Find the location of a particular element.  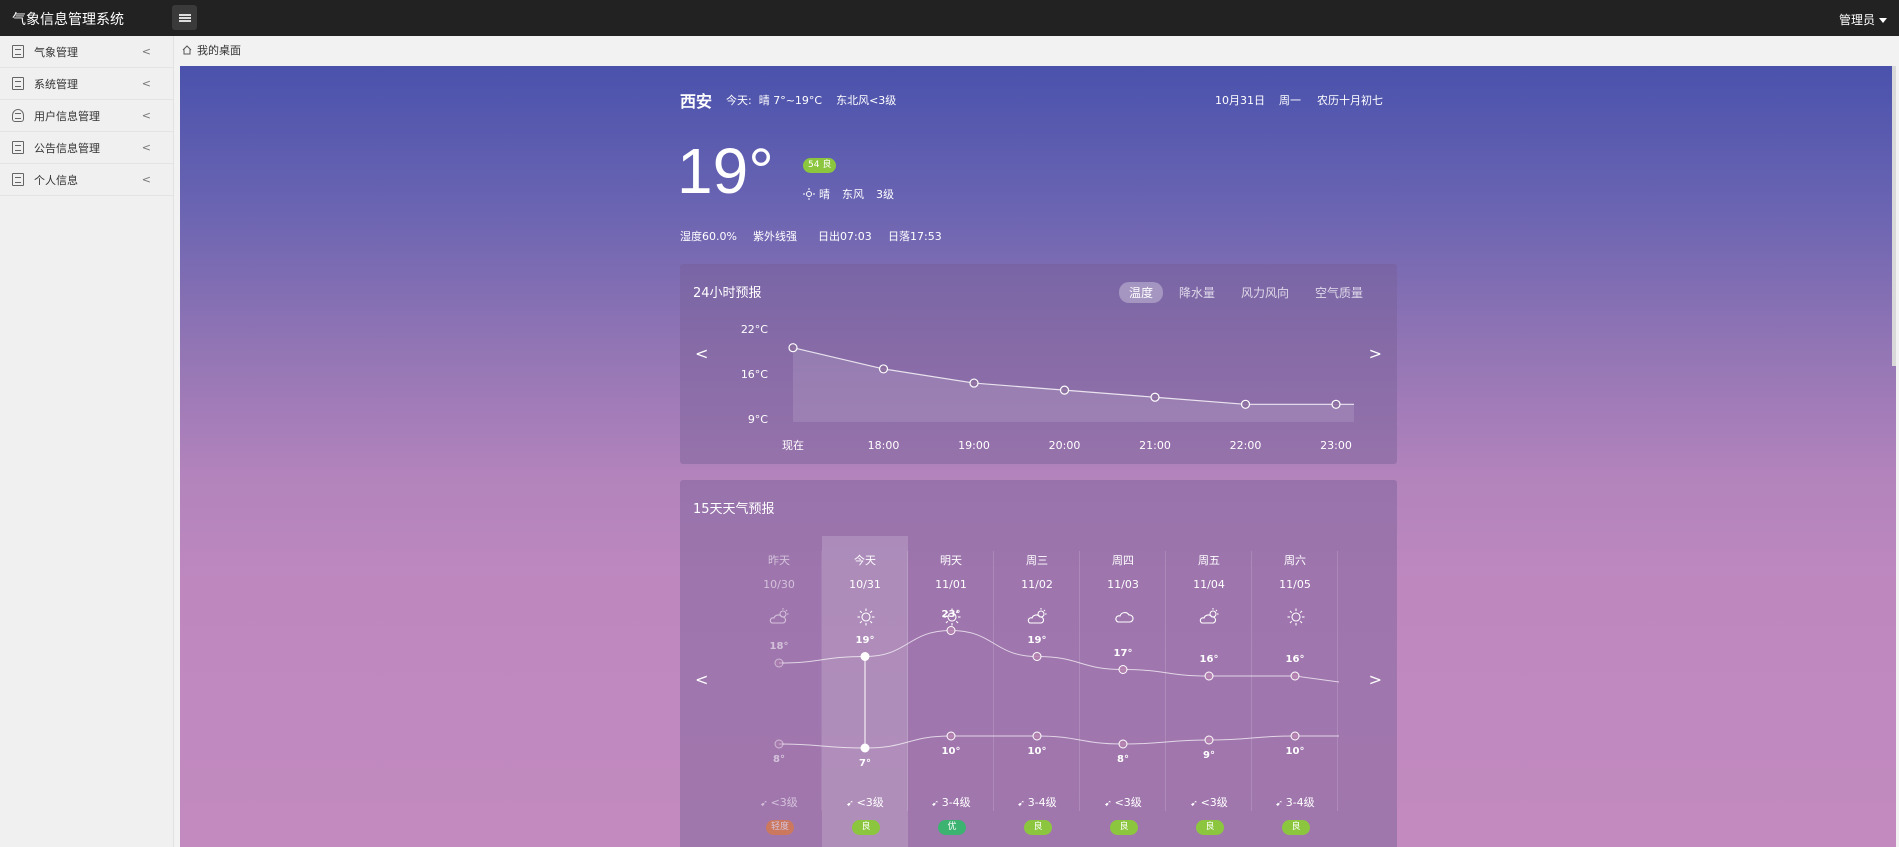

x-tick-label: 23:00 is located at coordinates (1336, 445).